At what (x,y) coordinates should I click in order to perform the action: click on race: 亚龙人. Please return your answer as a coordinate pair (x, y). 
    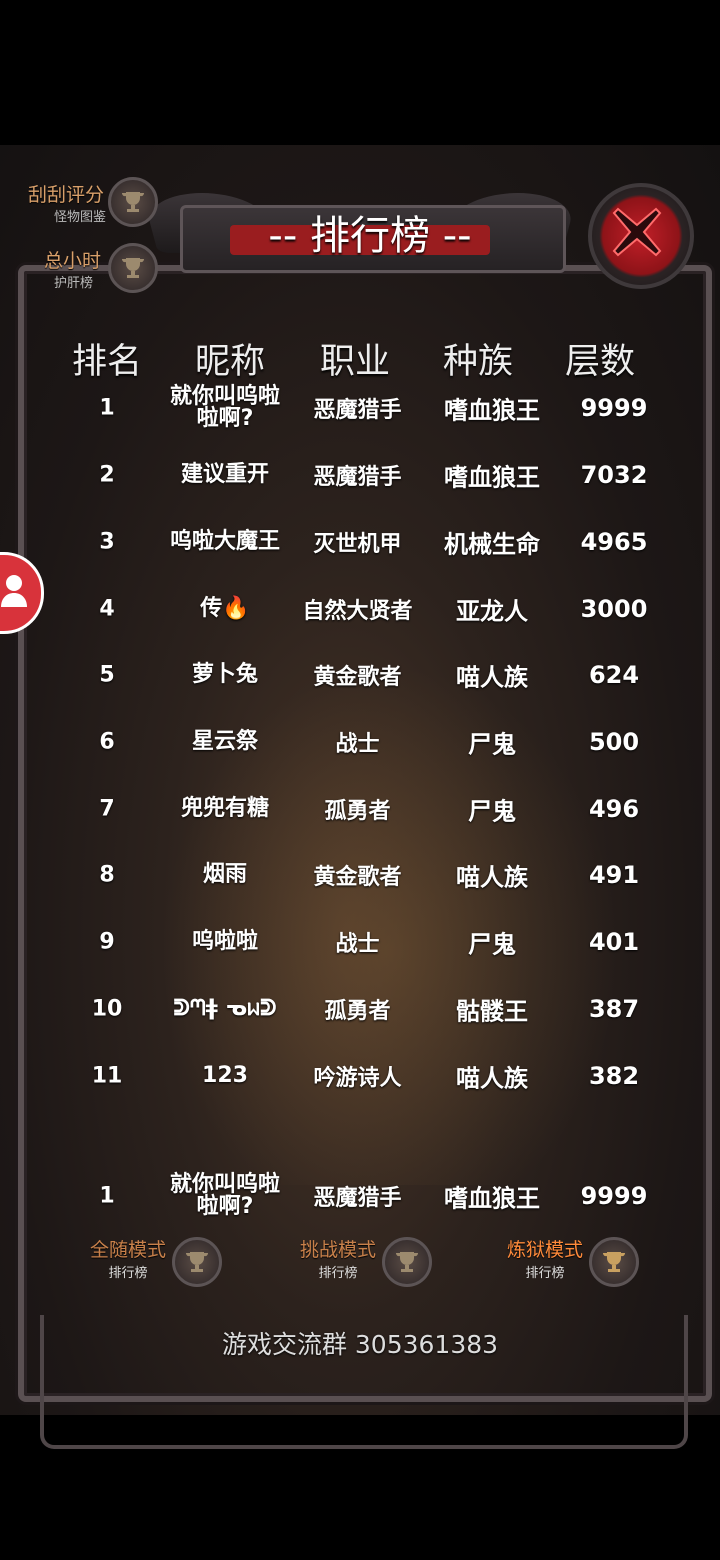
    Looking at the image, I should click on (492, 611).